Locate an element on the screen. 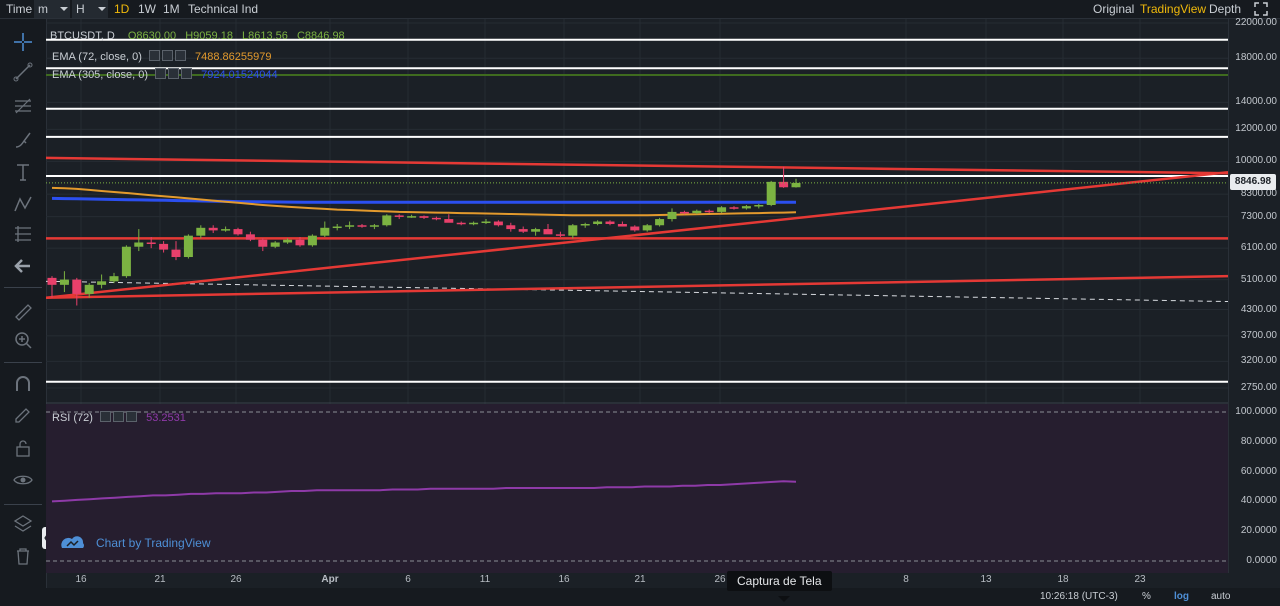  time-axis: 16 21 26 Apr 6 11 16 21 26 8 13 18 23 is located at coordinates (637, 580).